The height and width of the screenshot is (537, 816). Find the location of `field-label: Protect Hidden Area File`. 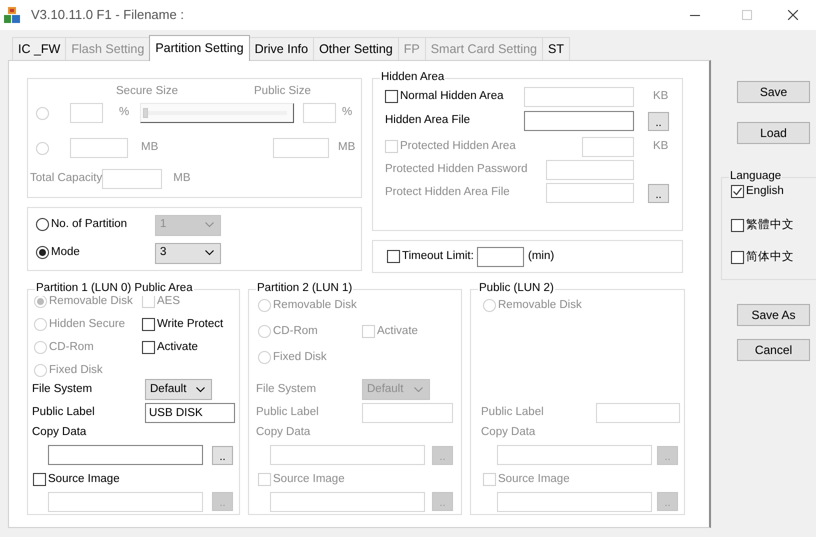

field-label: Protect Hidden Area File is located at coordinates (448, 193).